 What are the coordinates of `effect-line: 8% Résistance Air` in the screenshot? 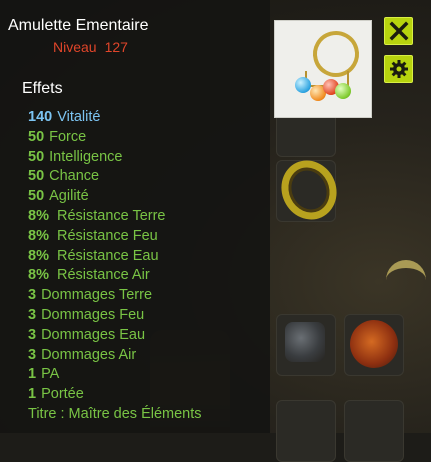 It's located at (89, 275).